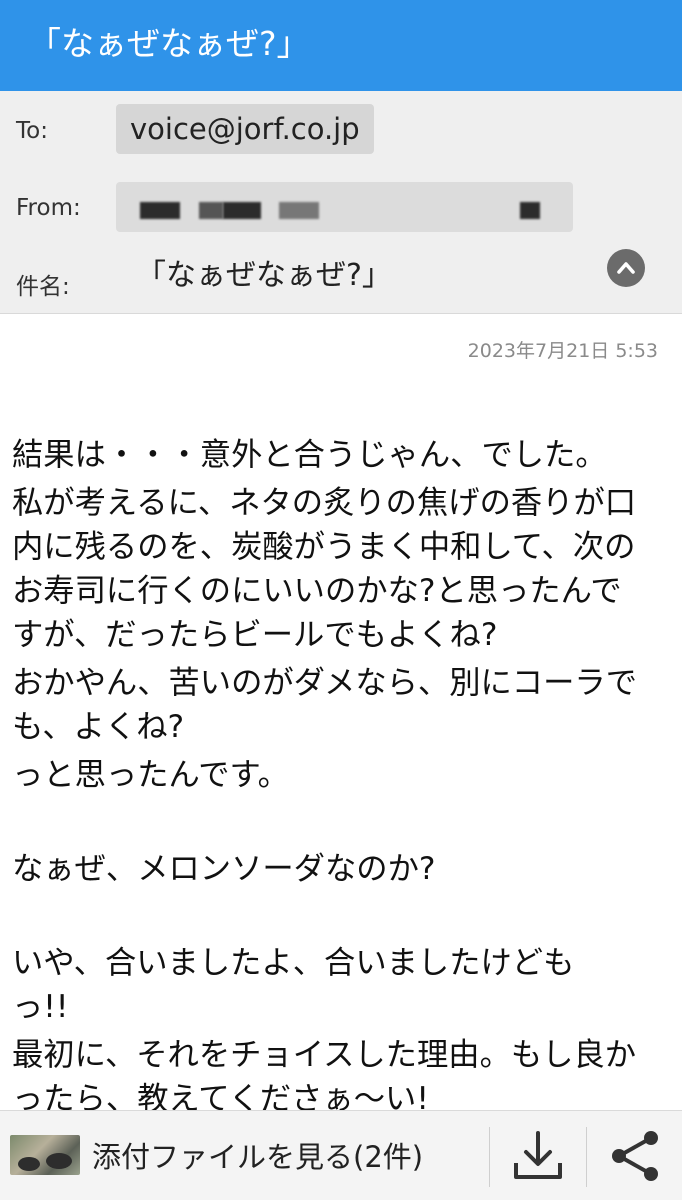 Image resolution: width=682 pixels, height=1201 pixels. I want to click on body-paragraph: いや、合いましたよ、合いましたけども っ!!, so click(293, 985).